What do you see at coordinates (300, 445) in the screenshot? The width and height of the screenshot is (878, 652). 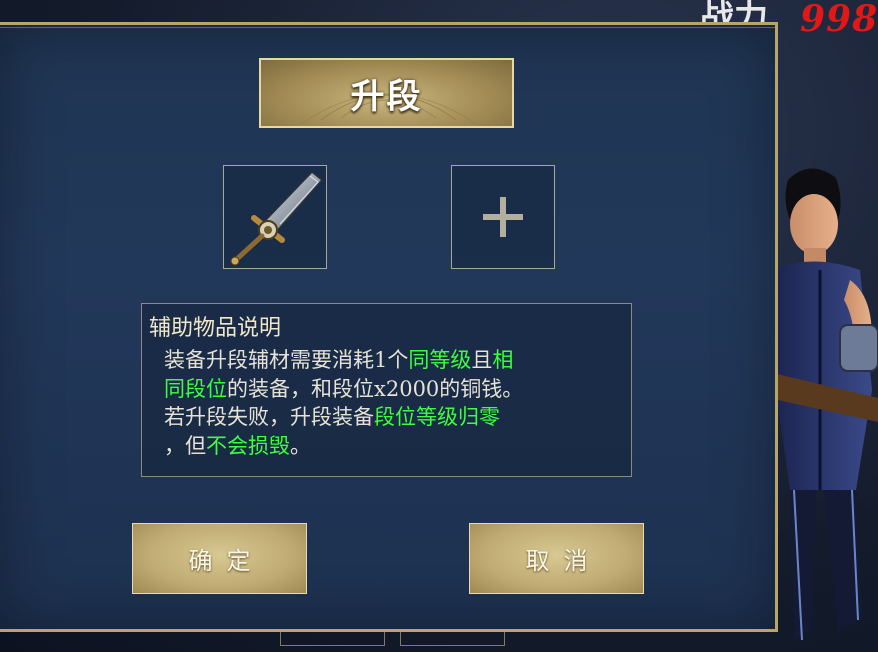 I see `desc-text-6: 。` at bounding box center [300, 445].